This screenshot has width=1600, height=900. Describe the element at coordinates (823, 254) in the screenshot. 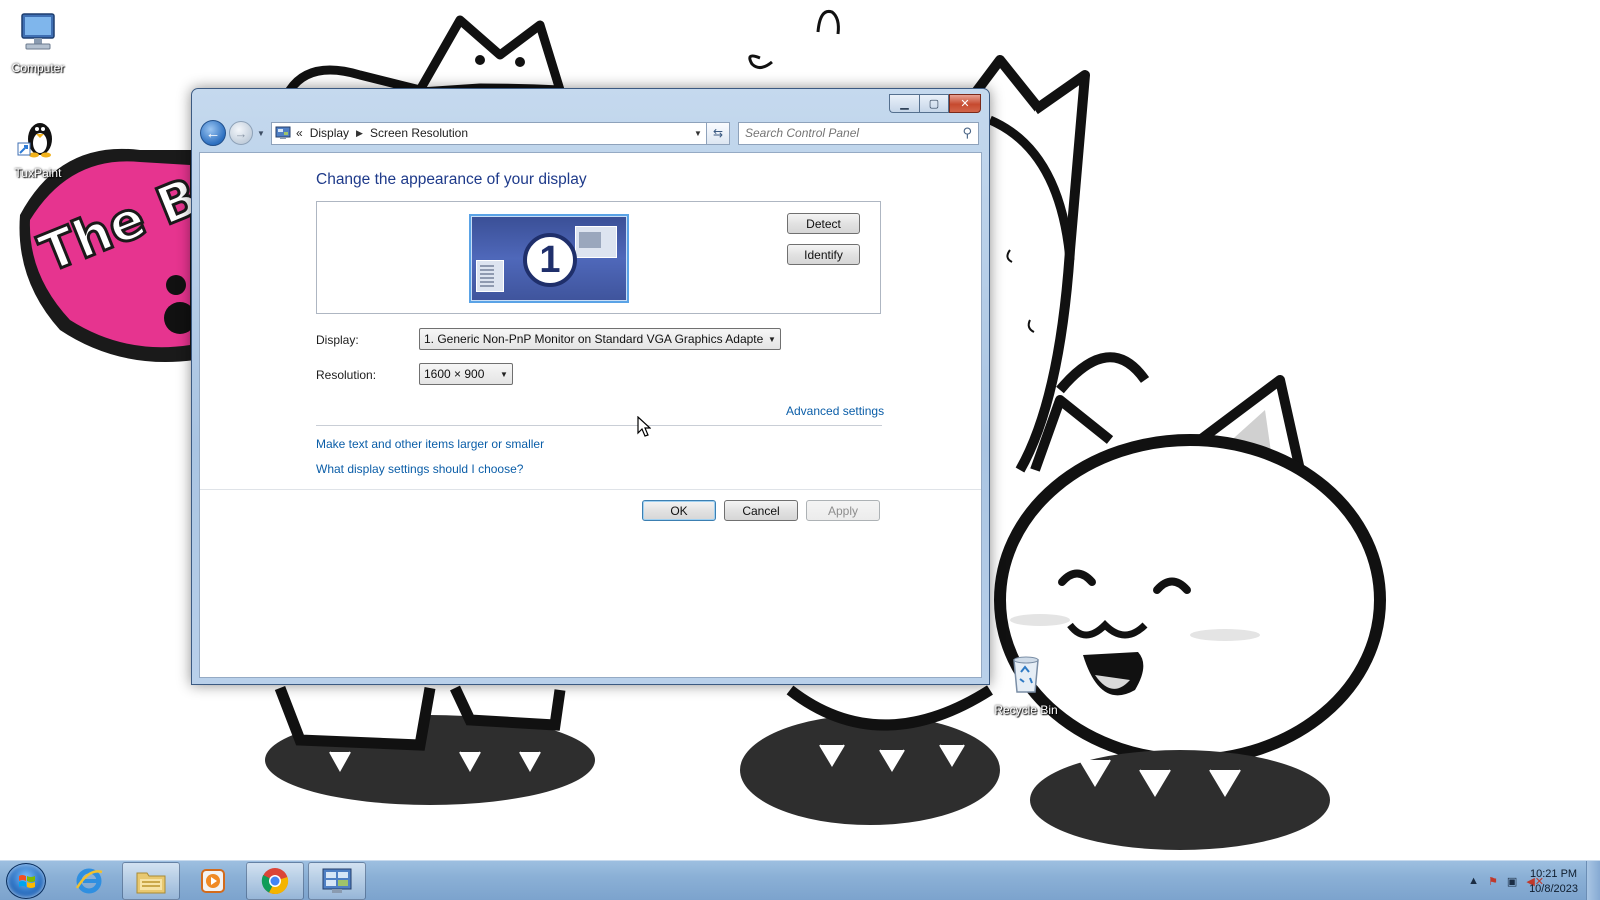

I see `identify-button: Identify` at that location.